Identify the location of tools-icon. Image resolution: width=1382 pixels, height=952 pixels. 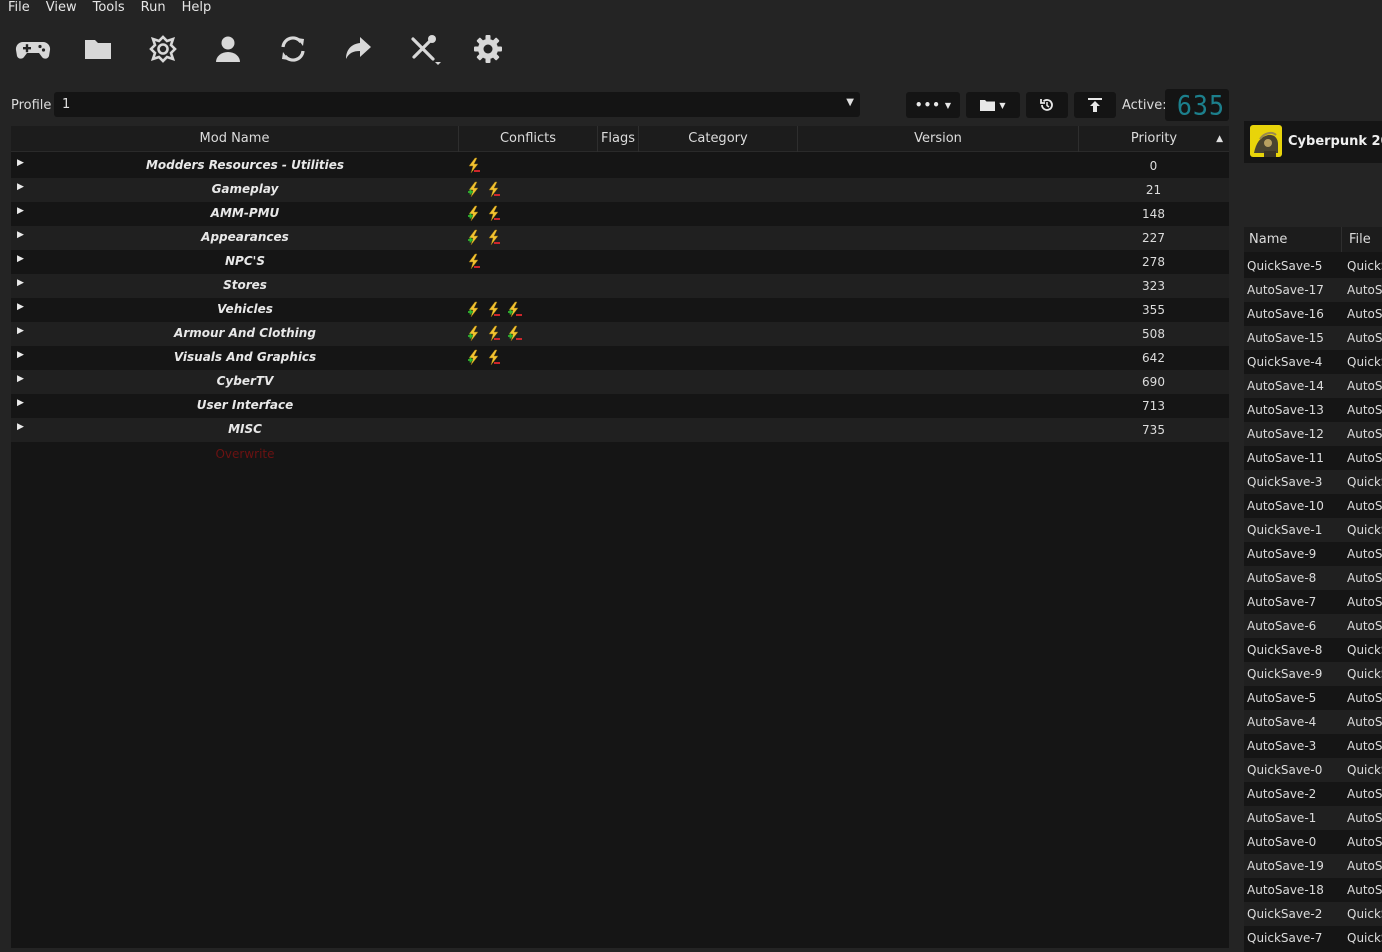
(423, 49).